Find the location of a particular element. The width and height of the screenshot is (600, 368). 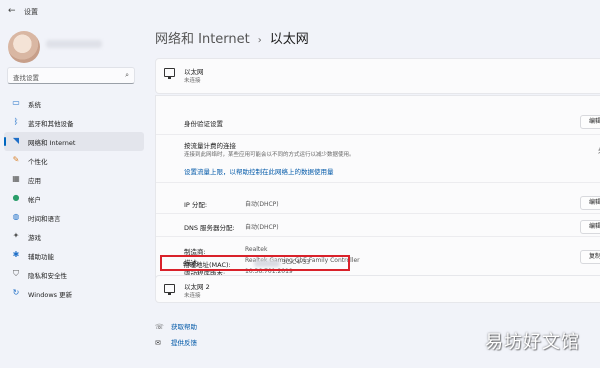

ip-assignment-label: IP 分配: is located at coordinates (196, 205).